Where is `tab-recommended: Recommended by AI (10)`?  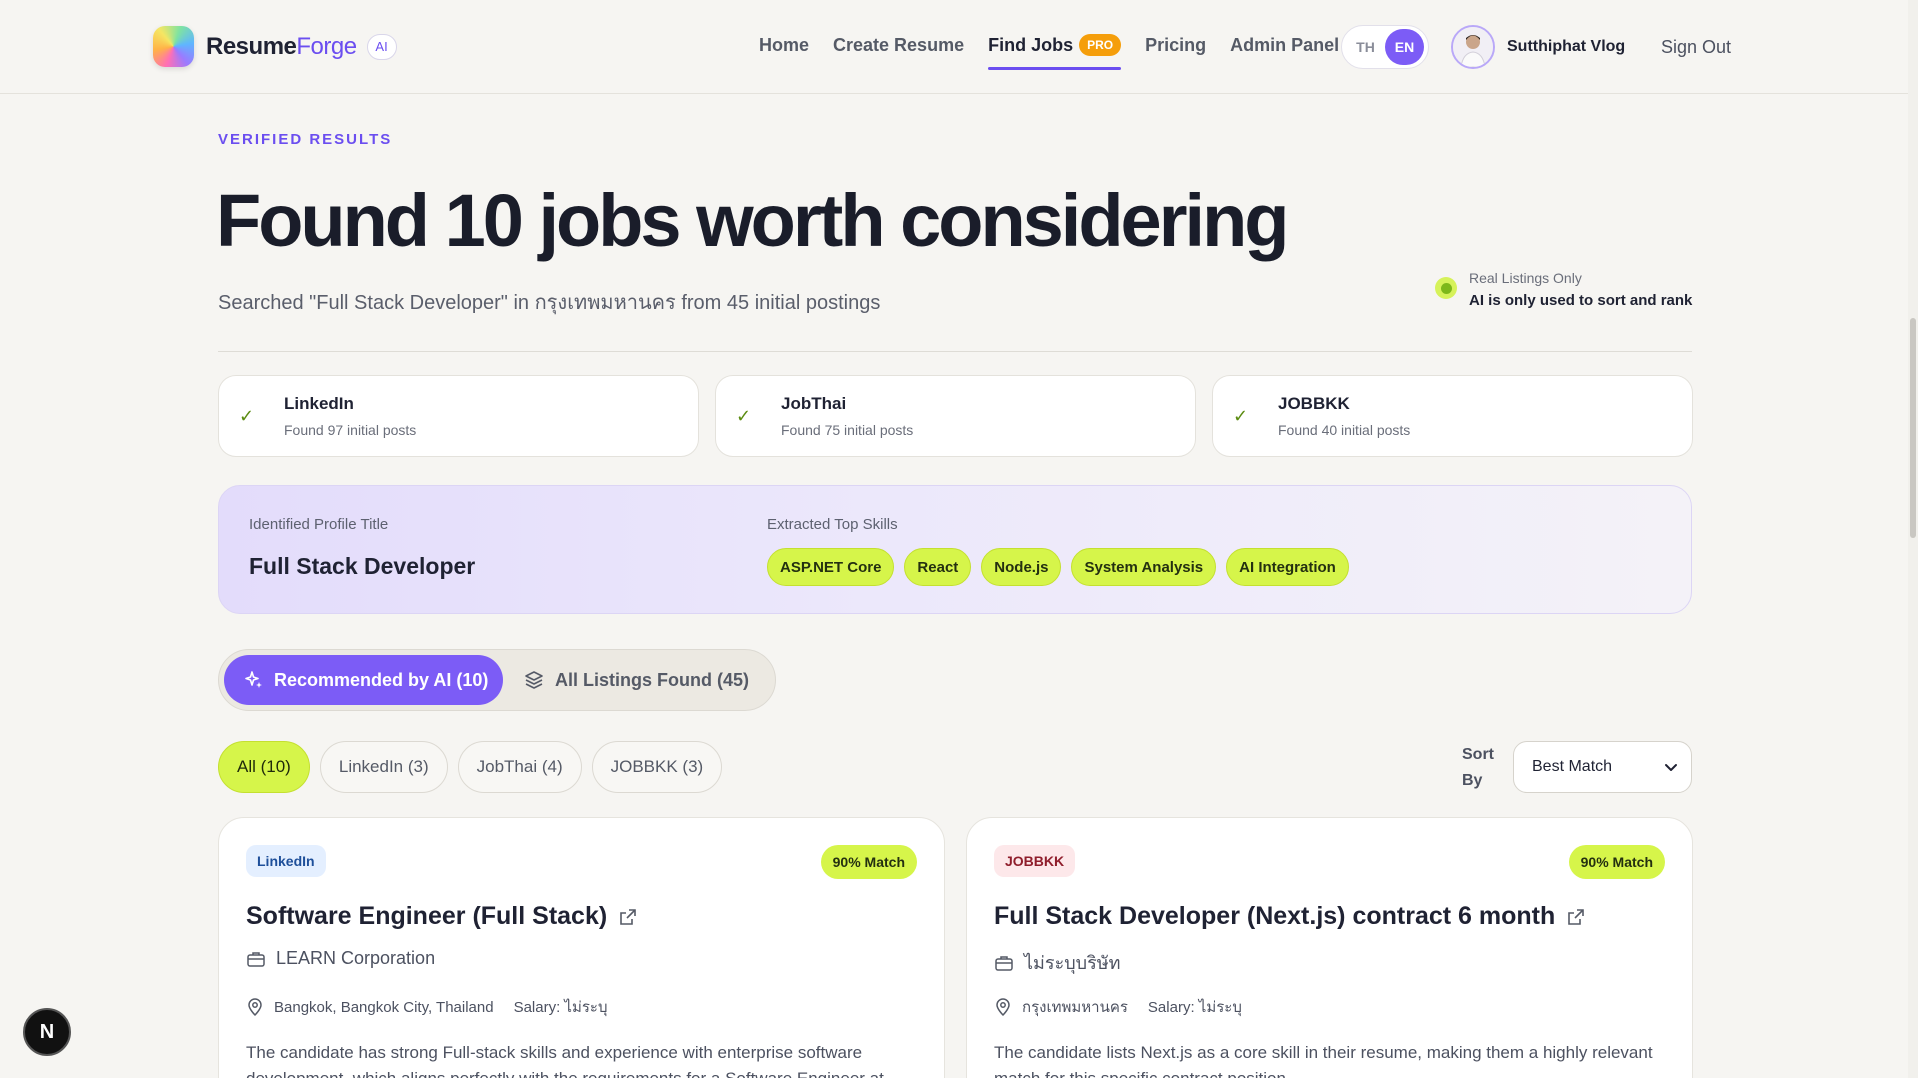 tab-recommended: Recommended by AI (10) is located at coordinates (363, 680).